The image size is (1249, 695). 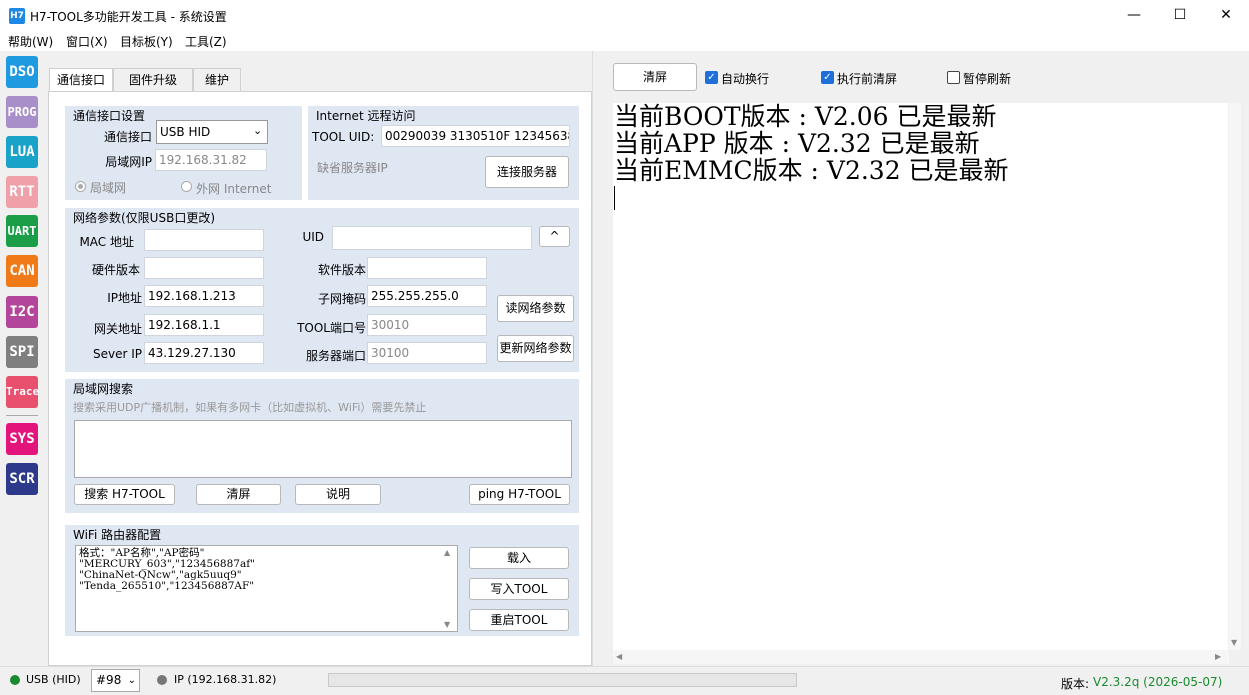 I want to click on tool-prog-button: PROG, so click(x=22, y=112).